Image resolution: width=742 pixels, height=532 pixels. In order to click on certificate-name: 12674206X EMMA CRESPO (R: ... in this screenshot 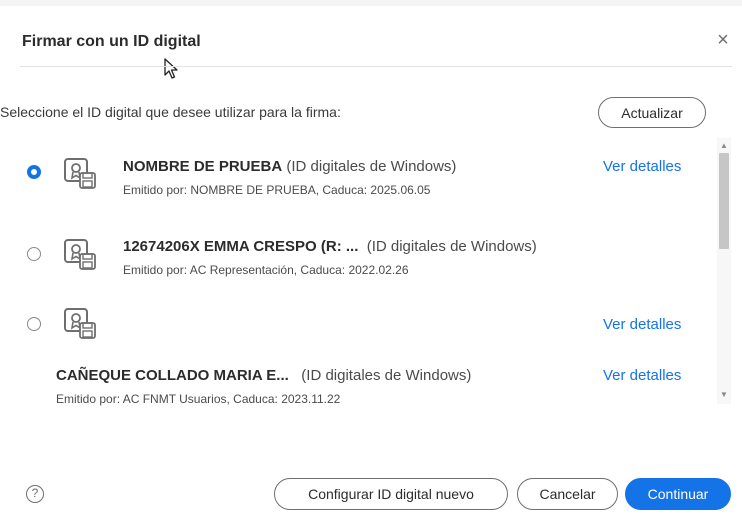, I will do `click(241, 246)`.